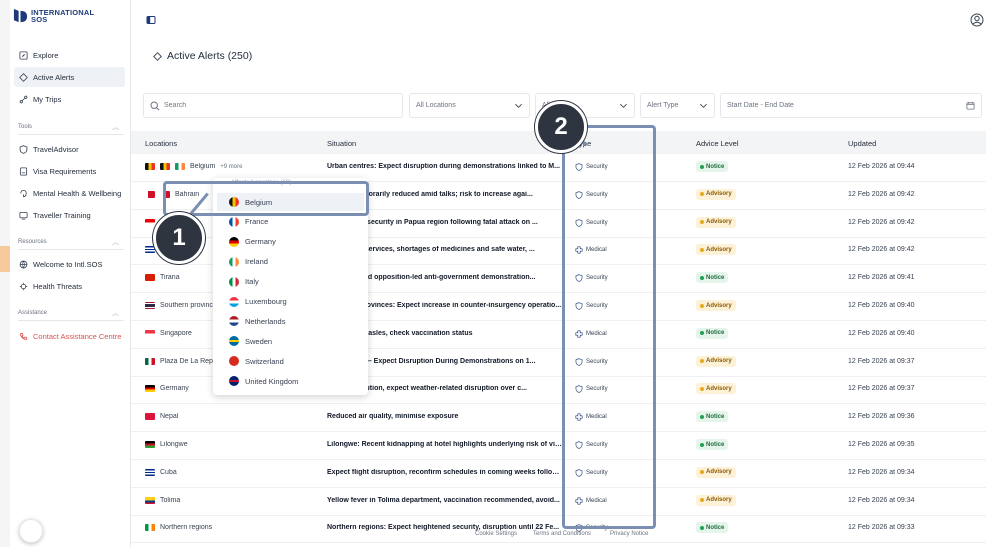 The image size is (986, 547). Describe the element at coordinates (862, 143) in the screenshot. I see `column-header-updated: Updated` at that location.